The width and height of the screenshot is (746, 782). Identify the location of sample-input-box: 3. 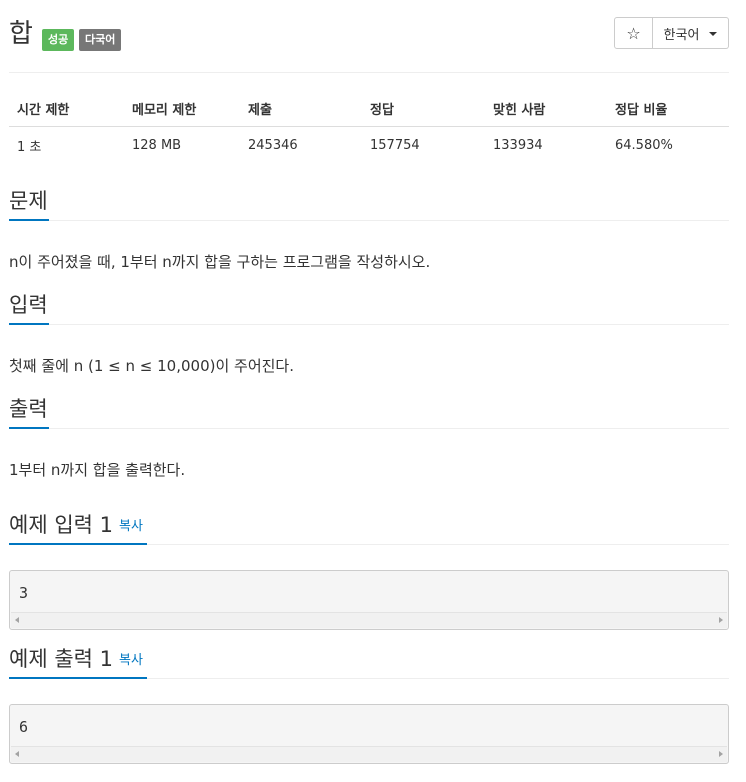
(369, 600).